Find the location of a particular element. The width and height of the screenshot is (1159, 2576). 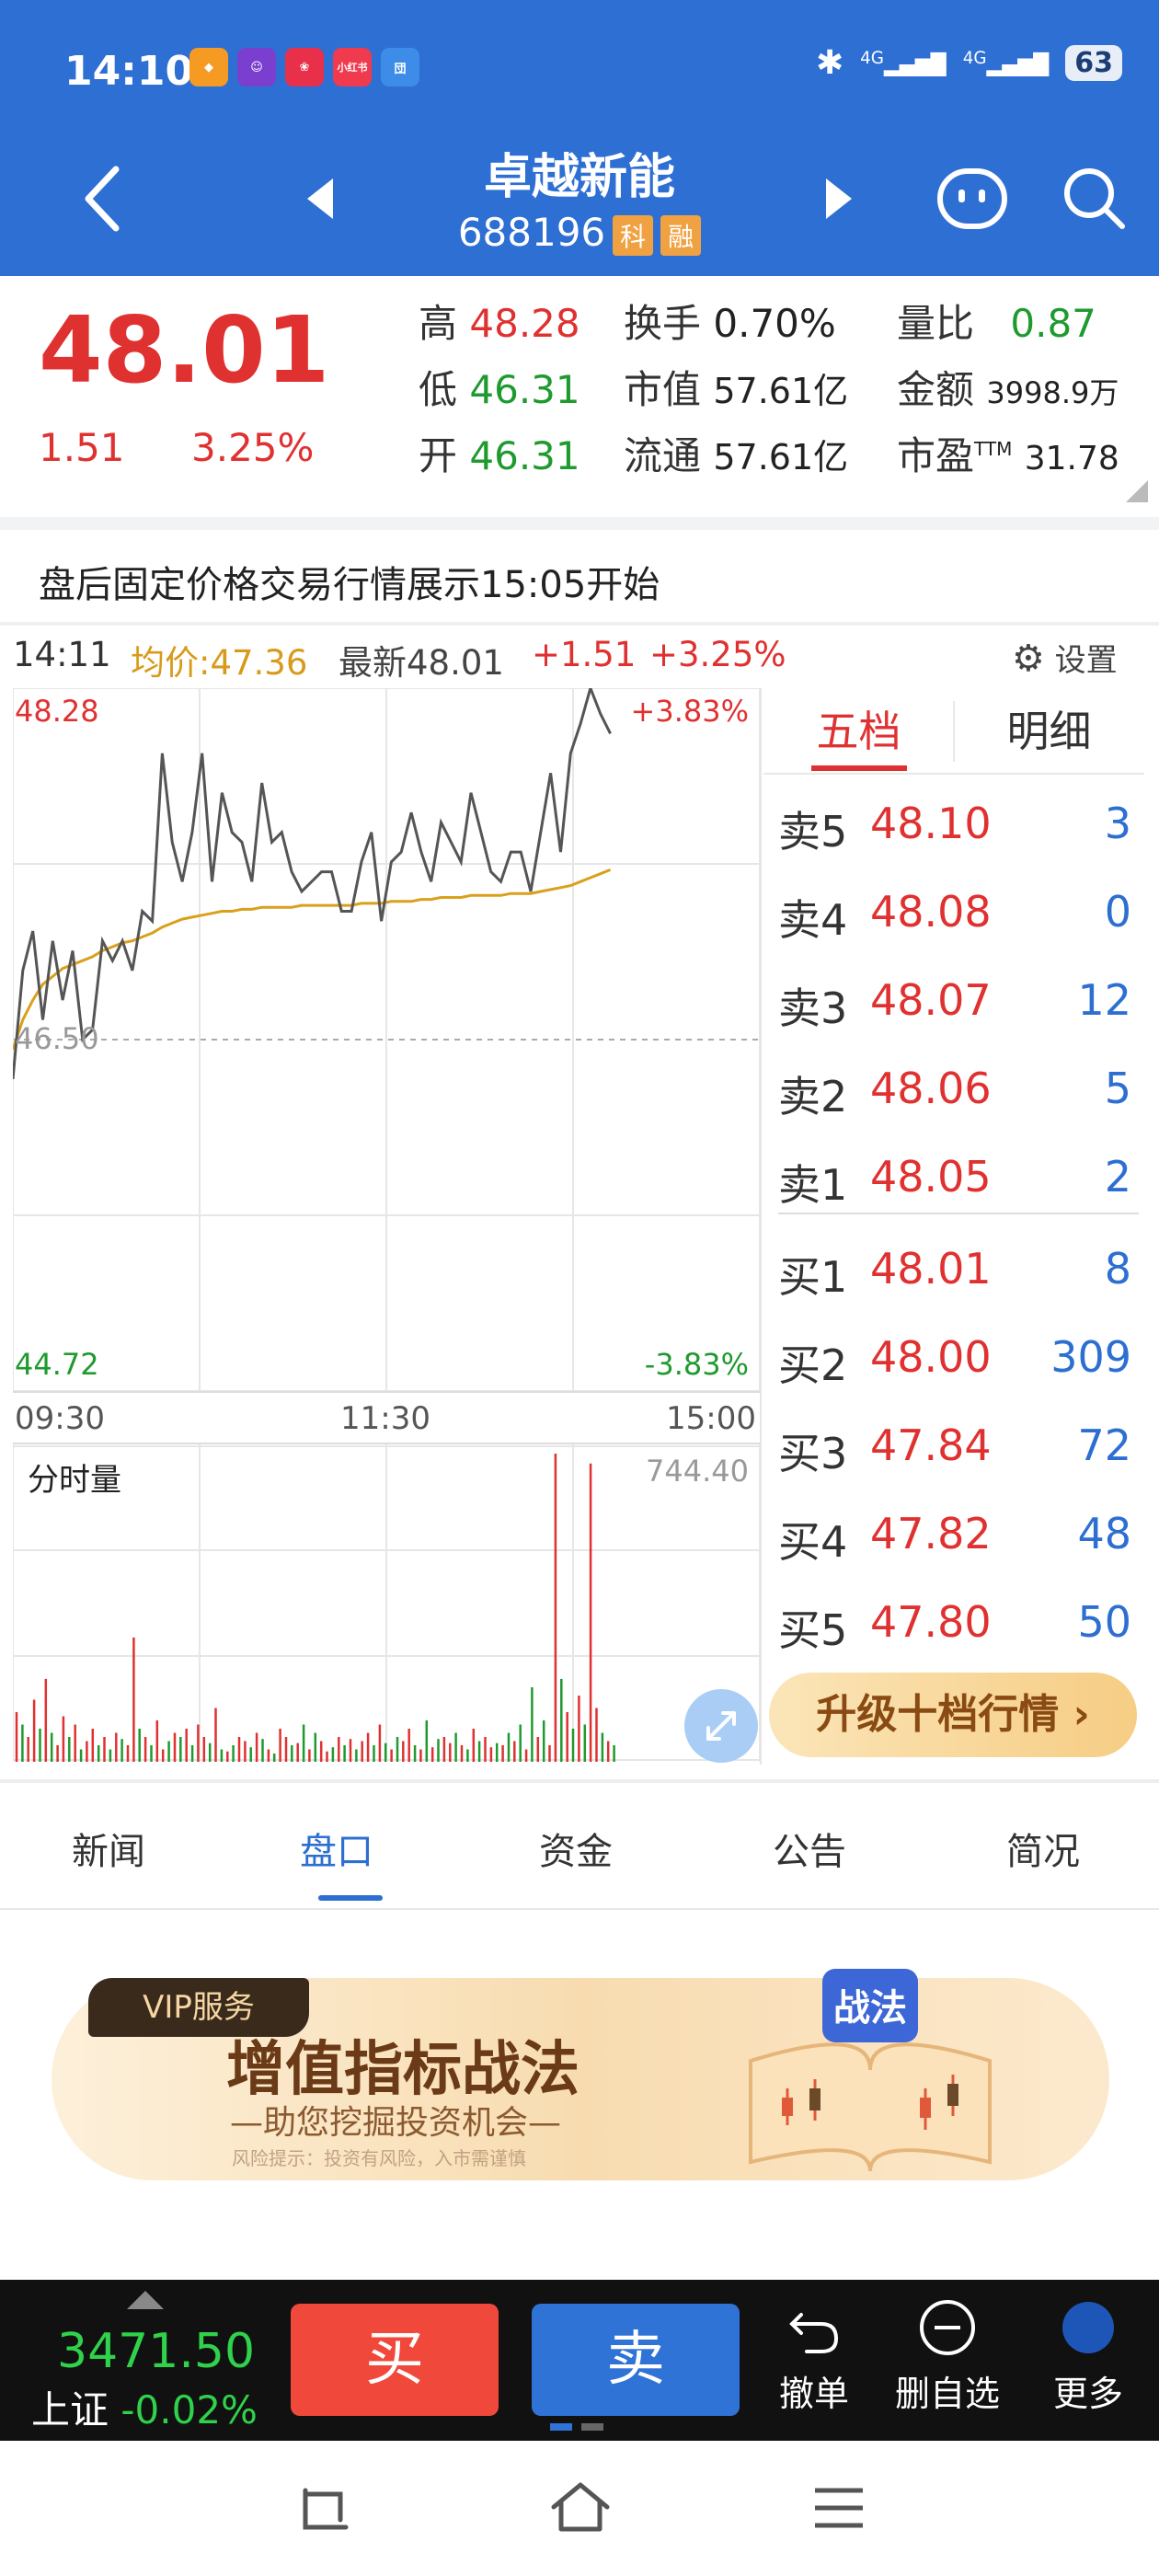

price-change: 1.51 is located at coordinates (82, 447).